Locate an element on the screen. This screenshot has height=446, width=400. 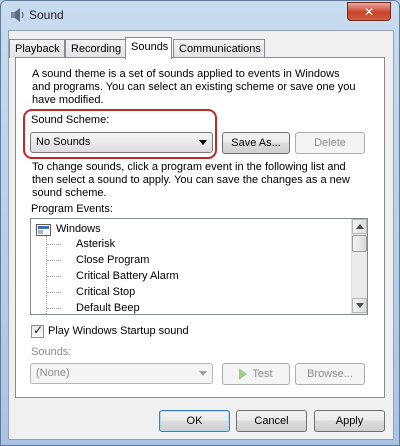
startup-sound-checkbox: ✓ is located at coordinates (37, 330).